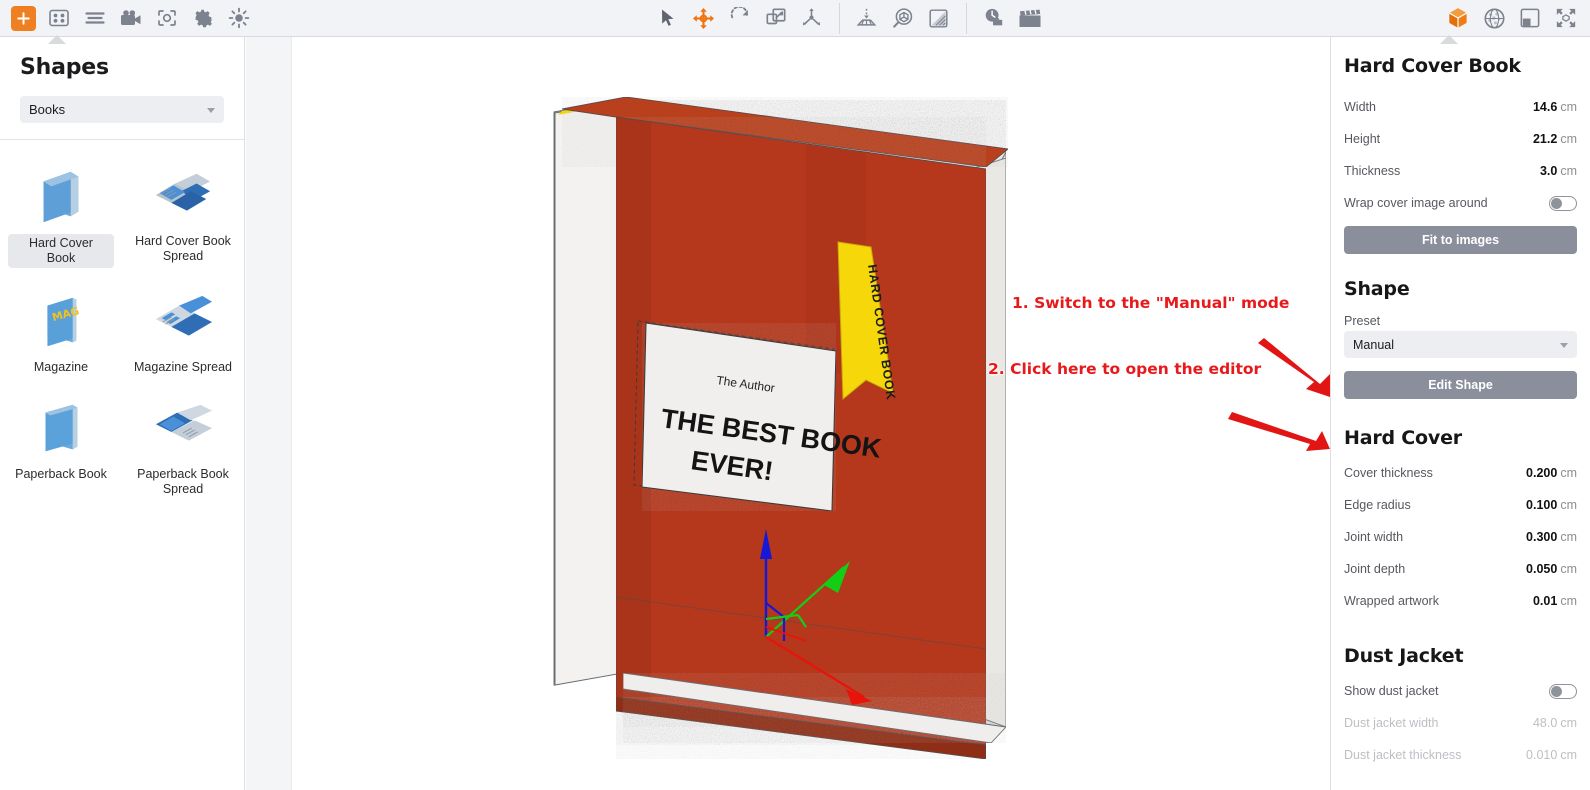 This screenshot has height=790, width=1590. Describe the element at coordinates (1460, 723) in the screenshot. I see `property-row-dust-jacket-width: Dust jacket width 48.0 cm` at that location.